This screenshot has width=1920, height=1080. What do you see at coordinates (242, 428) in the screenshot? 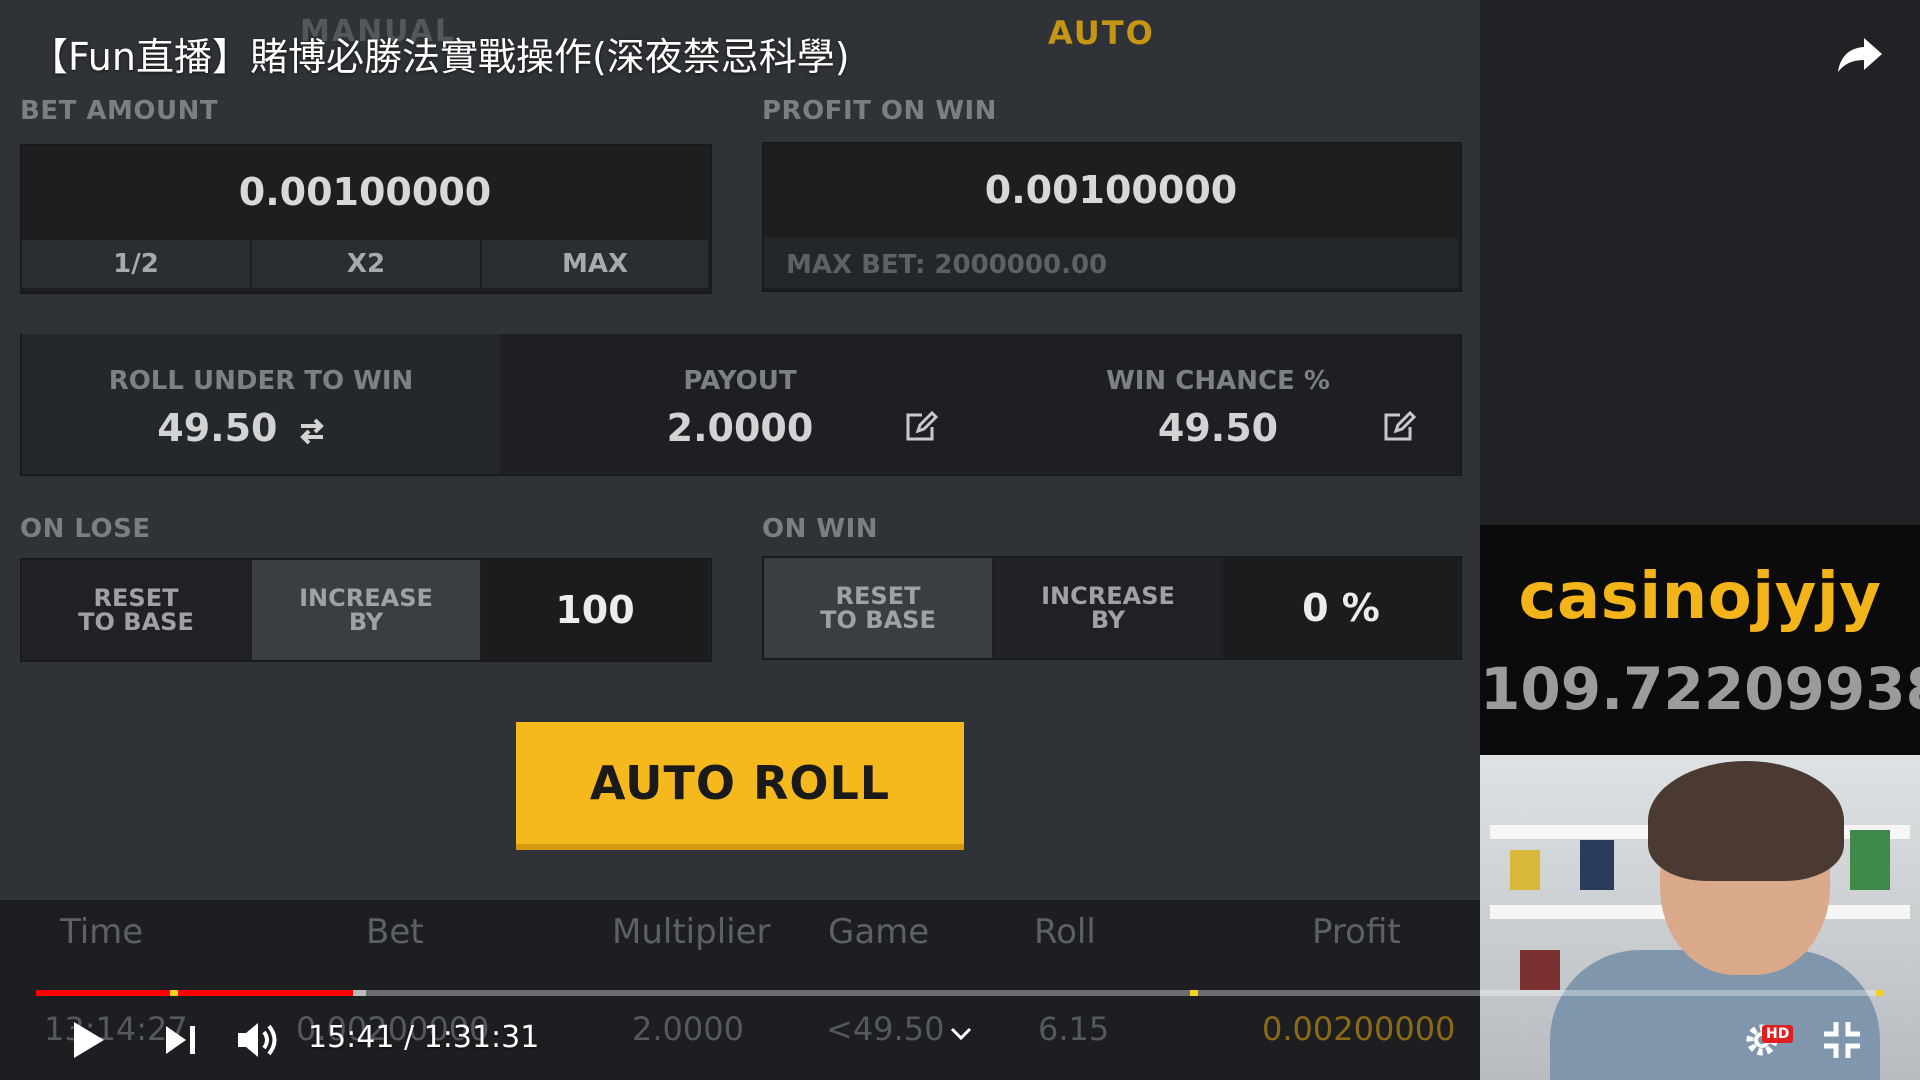
I see `roll-under-value: 49.50` at bounding box center [242, 428].